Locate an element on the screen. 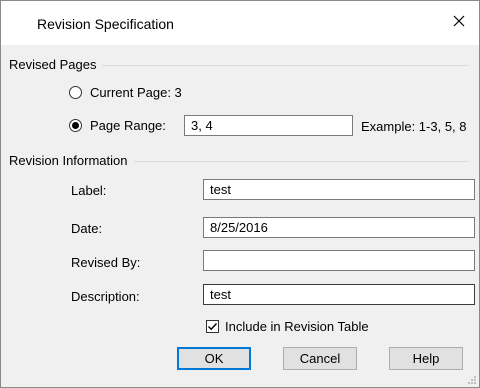  date-field-label: Date: is located at coordinates (87, 228).